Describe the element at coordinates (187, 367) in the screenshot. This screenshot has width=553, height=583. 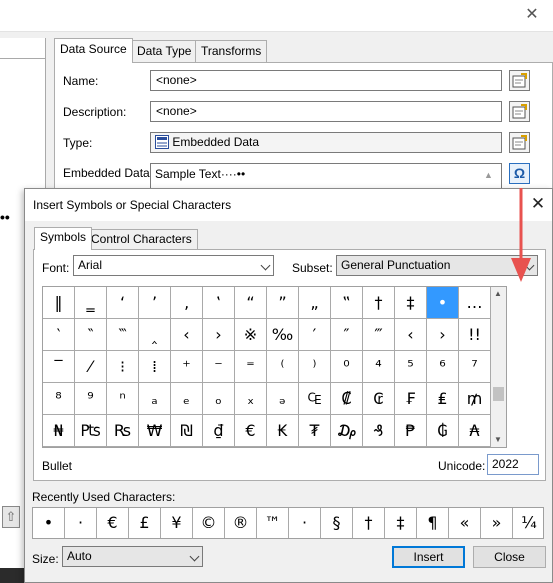
I see `symbol-cell: ⁺` at that location.